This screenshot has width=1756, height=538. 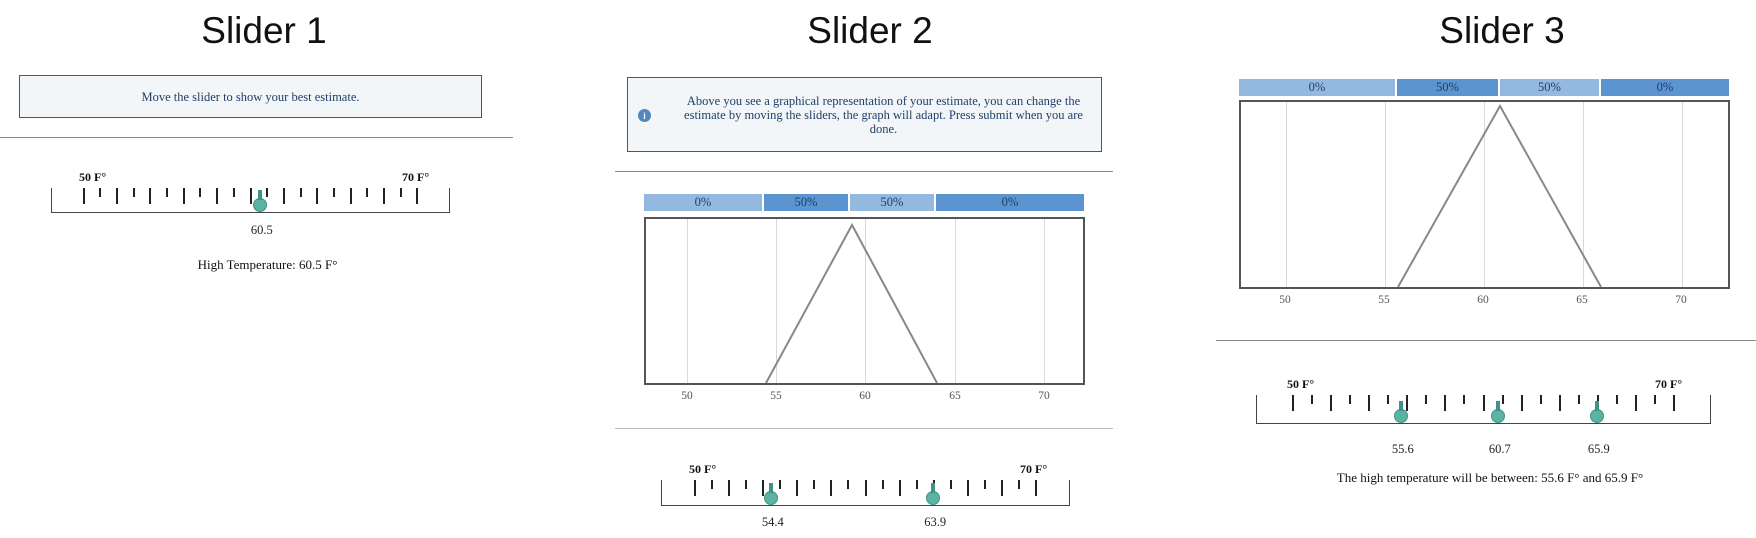 I want to click on slider3-title: Slider 3, so click(x=1502, y=30).